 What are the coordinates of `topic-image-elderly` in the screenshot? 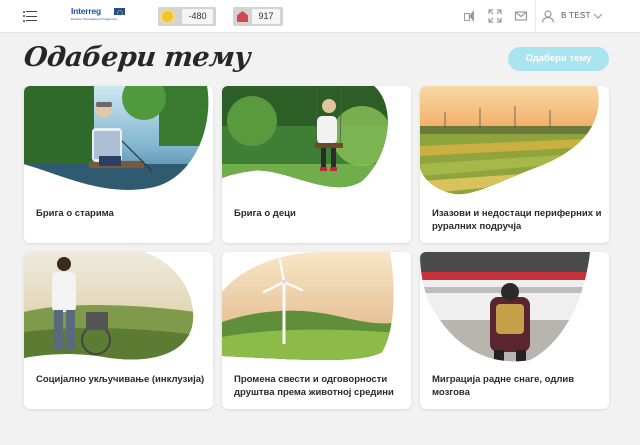 It's located at (118, 142).